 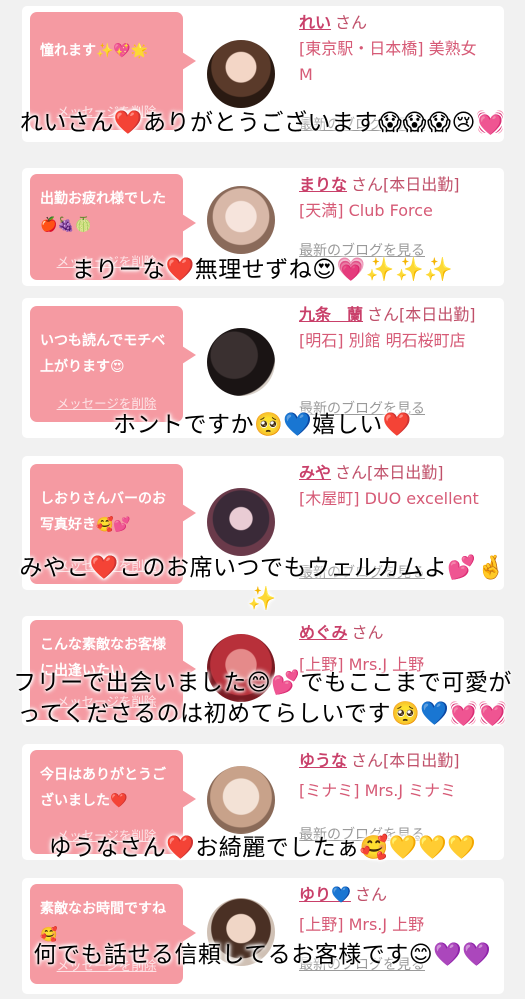 I want to click on cast-info: れい さん [東京駅・日本橋] 美熟女 M, so click(x=396, y=49).